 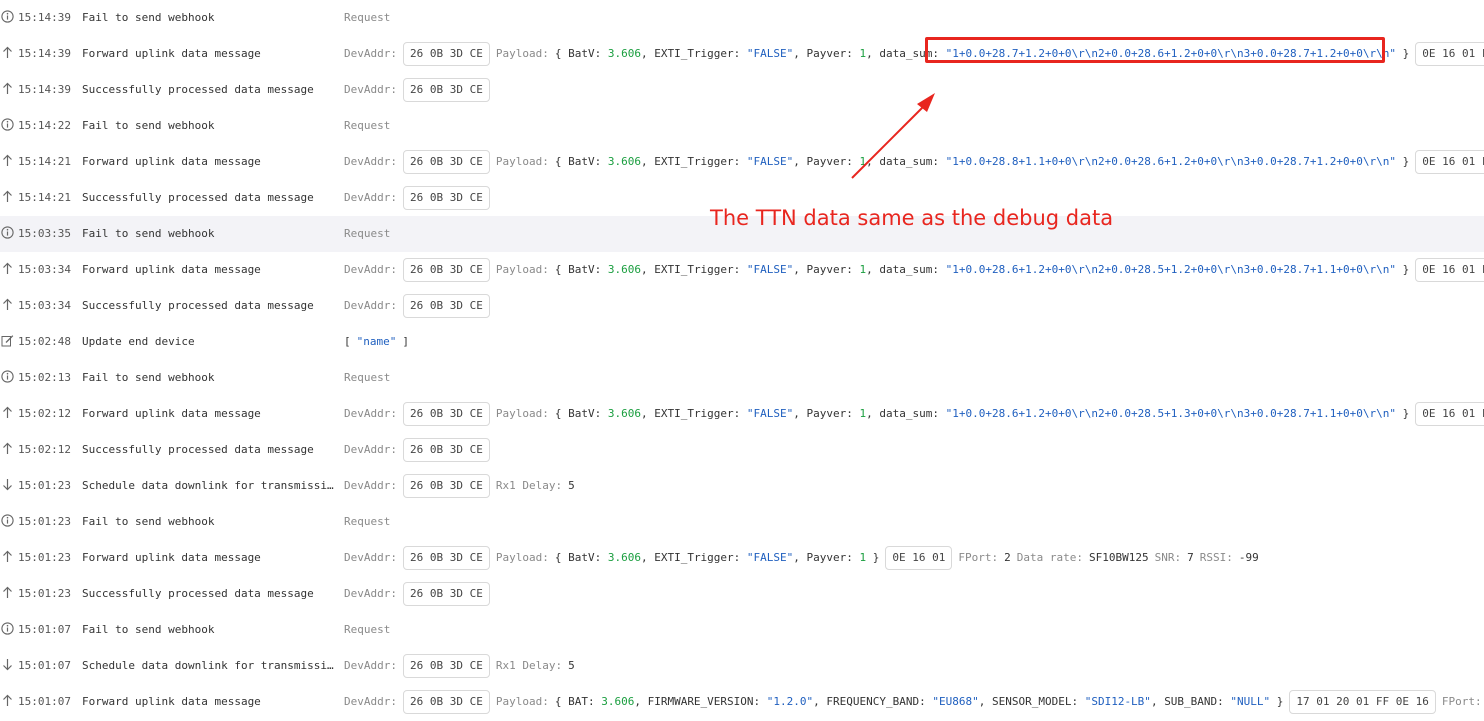 I want to click on event-time: 15:02:12, so click(x=44, y=449).